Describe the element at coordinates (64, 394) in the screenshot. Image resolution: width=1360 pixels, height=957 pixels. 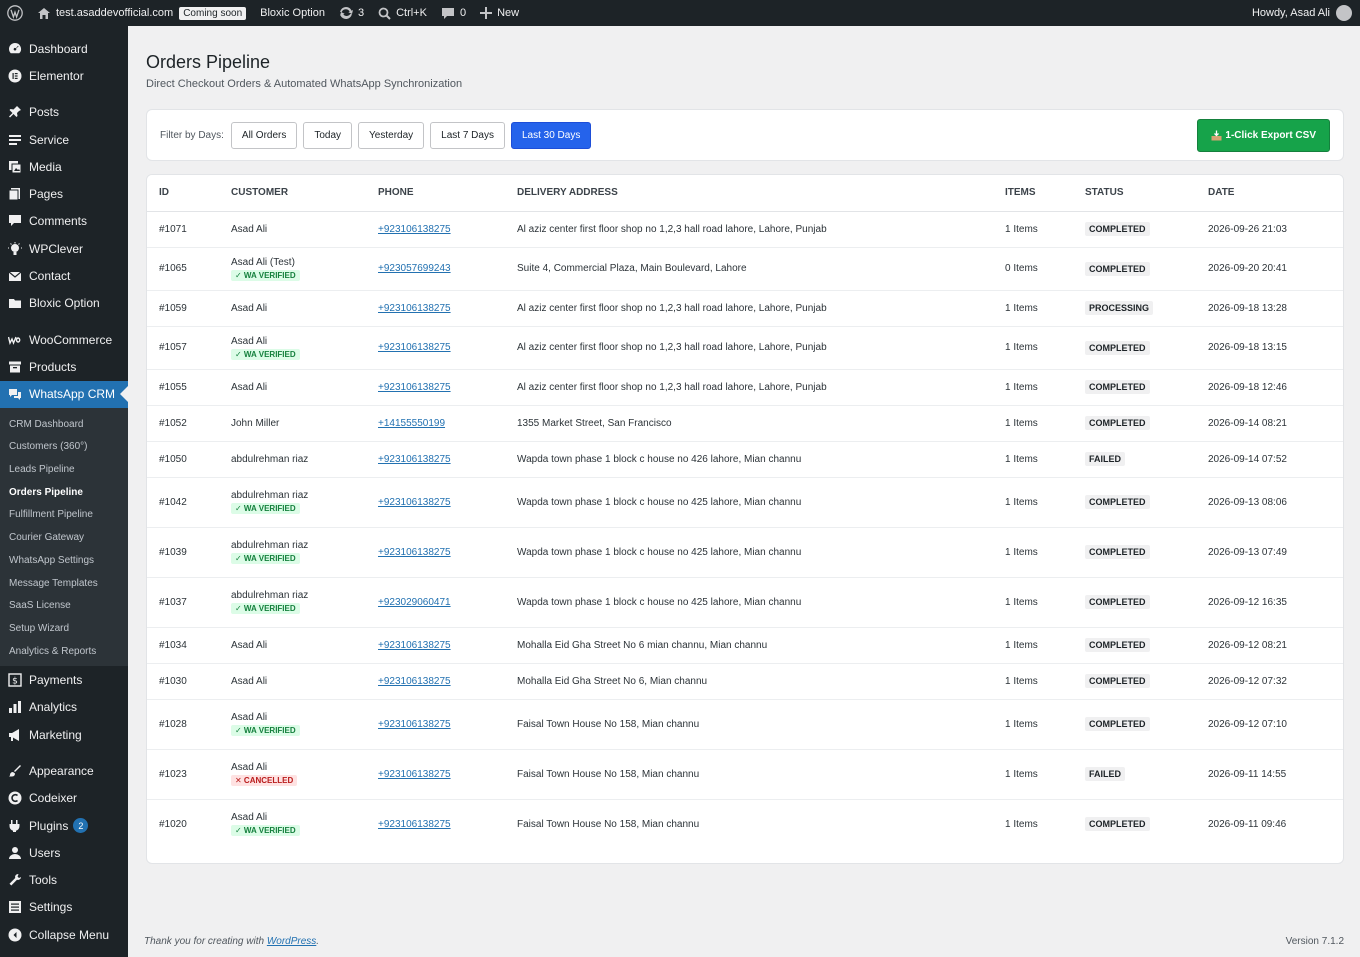
I see `menu-whatsapp-crm: WhatsApp CRM` at that location.